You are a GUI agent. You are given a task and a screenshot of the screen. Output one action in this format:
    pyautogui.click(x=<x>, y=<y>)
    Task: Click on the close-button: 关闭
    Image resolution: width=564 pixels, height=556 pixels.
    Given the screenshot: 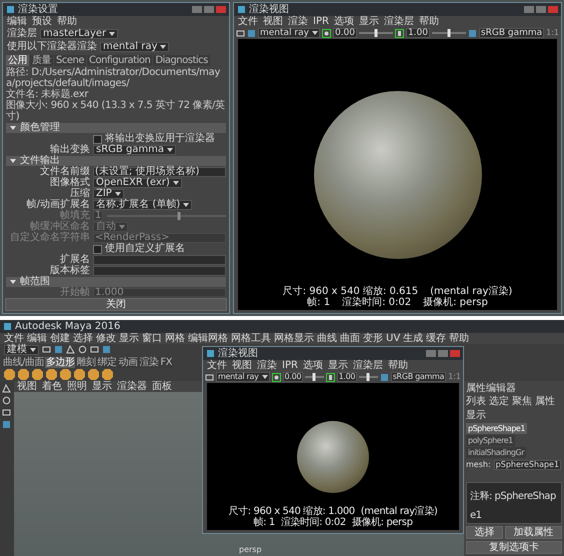 What is the action you would take?
    pyautogui.click(x=116, y=304)
    